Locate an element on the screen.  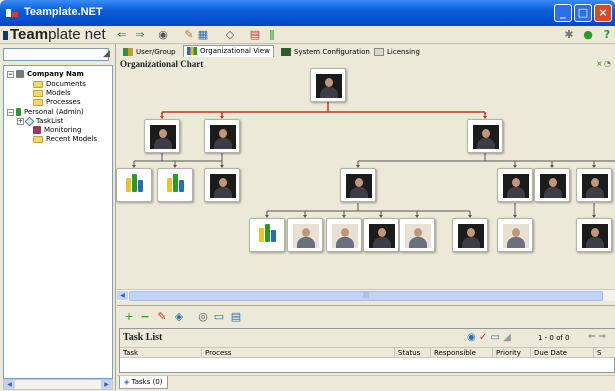
remove-icon: − is located at coordinates (145, 317).